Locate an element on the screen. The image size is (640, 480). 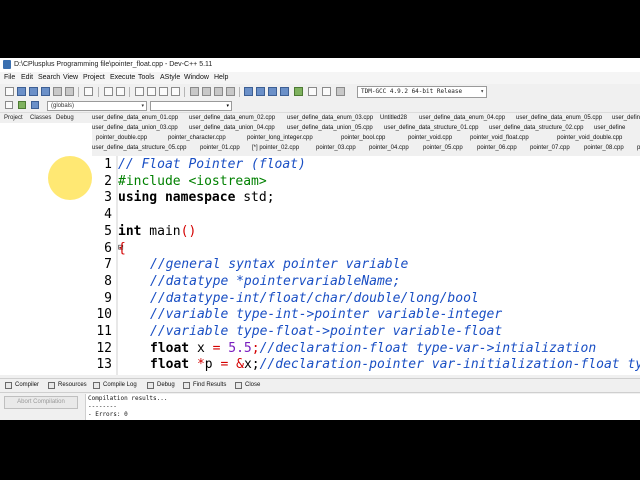
file-tab: user_define_data_enum_02.cpp is located at coordinates (232, 118).